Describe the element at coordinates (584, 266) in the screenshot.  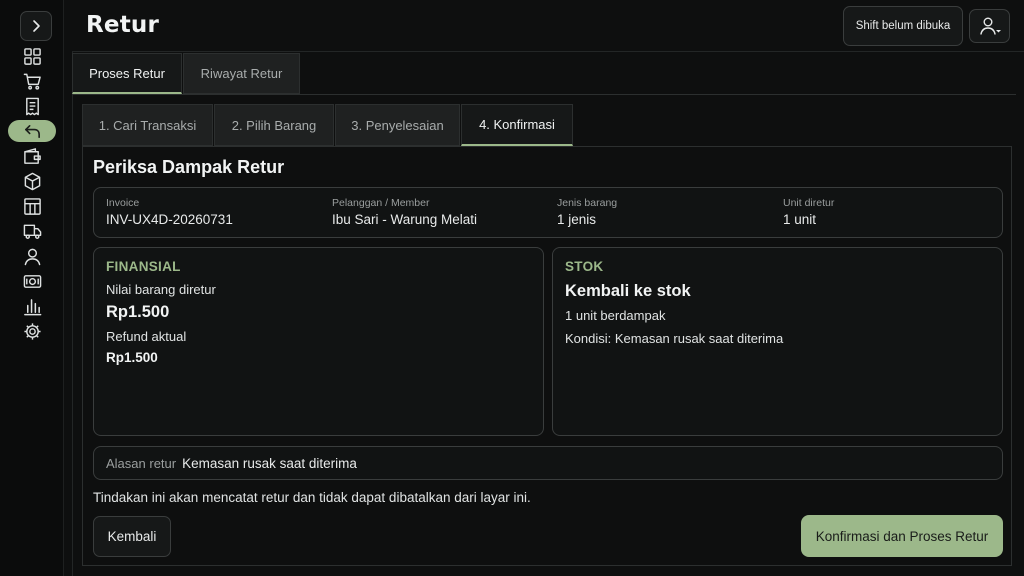
I see `stock-kicker: STOK` at that location.